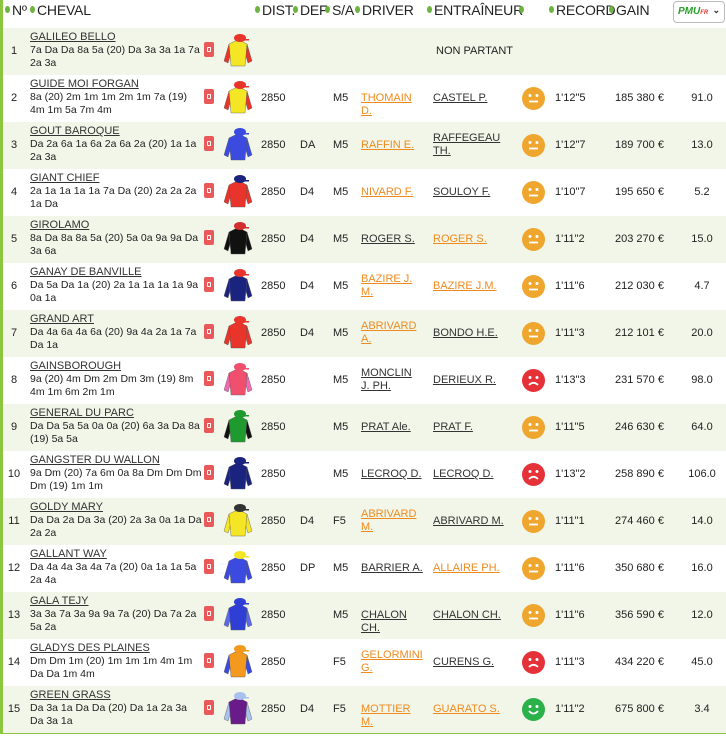 The height and width of the screenshot is (736, 726). Describe the element at coordinates (582, 10) in the screenshot. I see `col-record: RECORD` at that location.